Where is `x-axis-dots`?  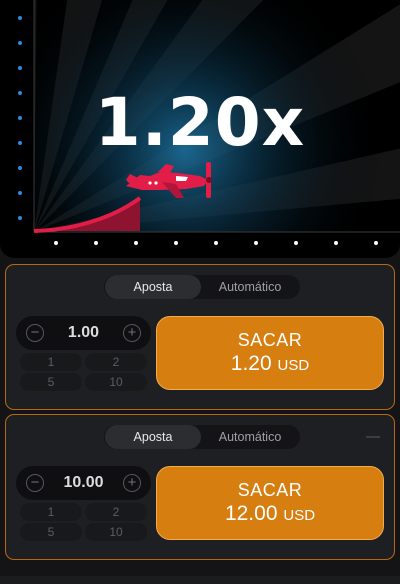 x-axis-dots is located at coordinates (216, 243).